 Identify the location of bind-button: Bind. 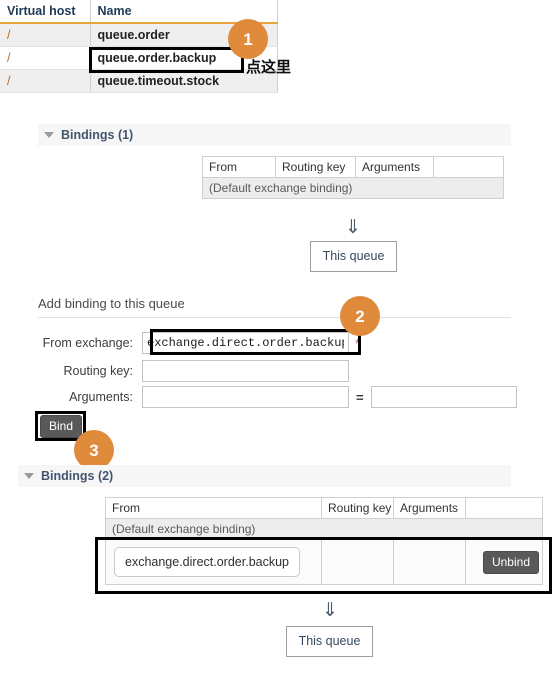
(61, 426).